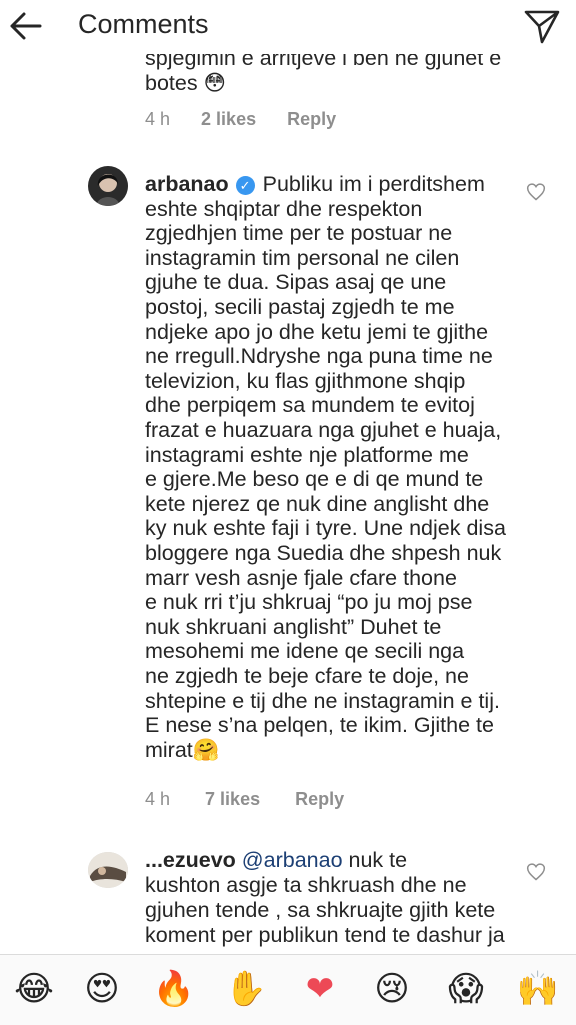 The image size is (576, 1025). Describe the element at coordinates (299, 233) in the screenshot. I see `comment-text-line: zgjedhjen time per te postuar ne` at that location.